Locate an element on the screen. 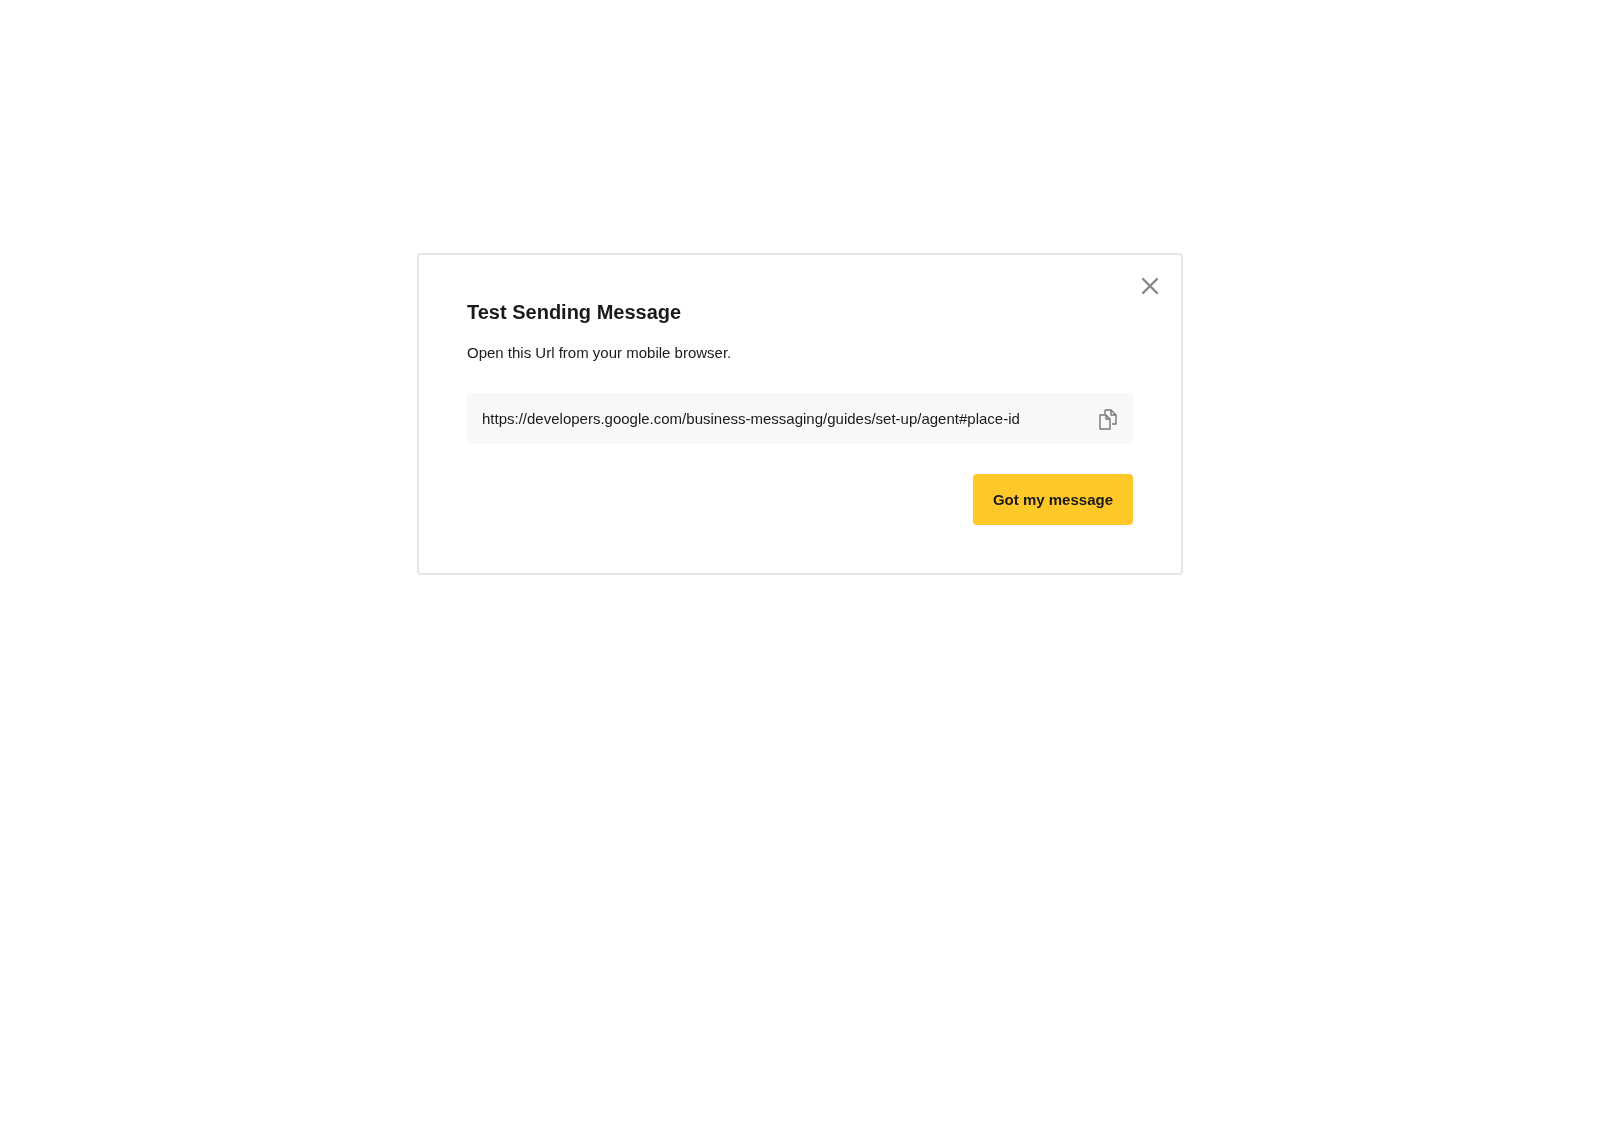 This screenshot has height=1125, width=1600. dialog-title: Test Sending Message is located at coordinates (575, 312).